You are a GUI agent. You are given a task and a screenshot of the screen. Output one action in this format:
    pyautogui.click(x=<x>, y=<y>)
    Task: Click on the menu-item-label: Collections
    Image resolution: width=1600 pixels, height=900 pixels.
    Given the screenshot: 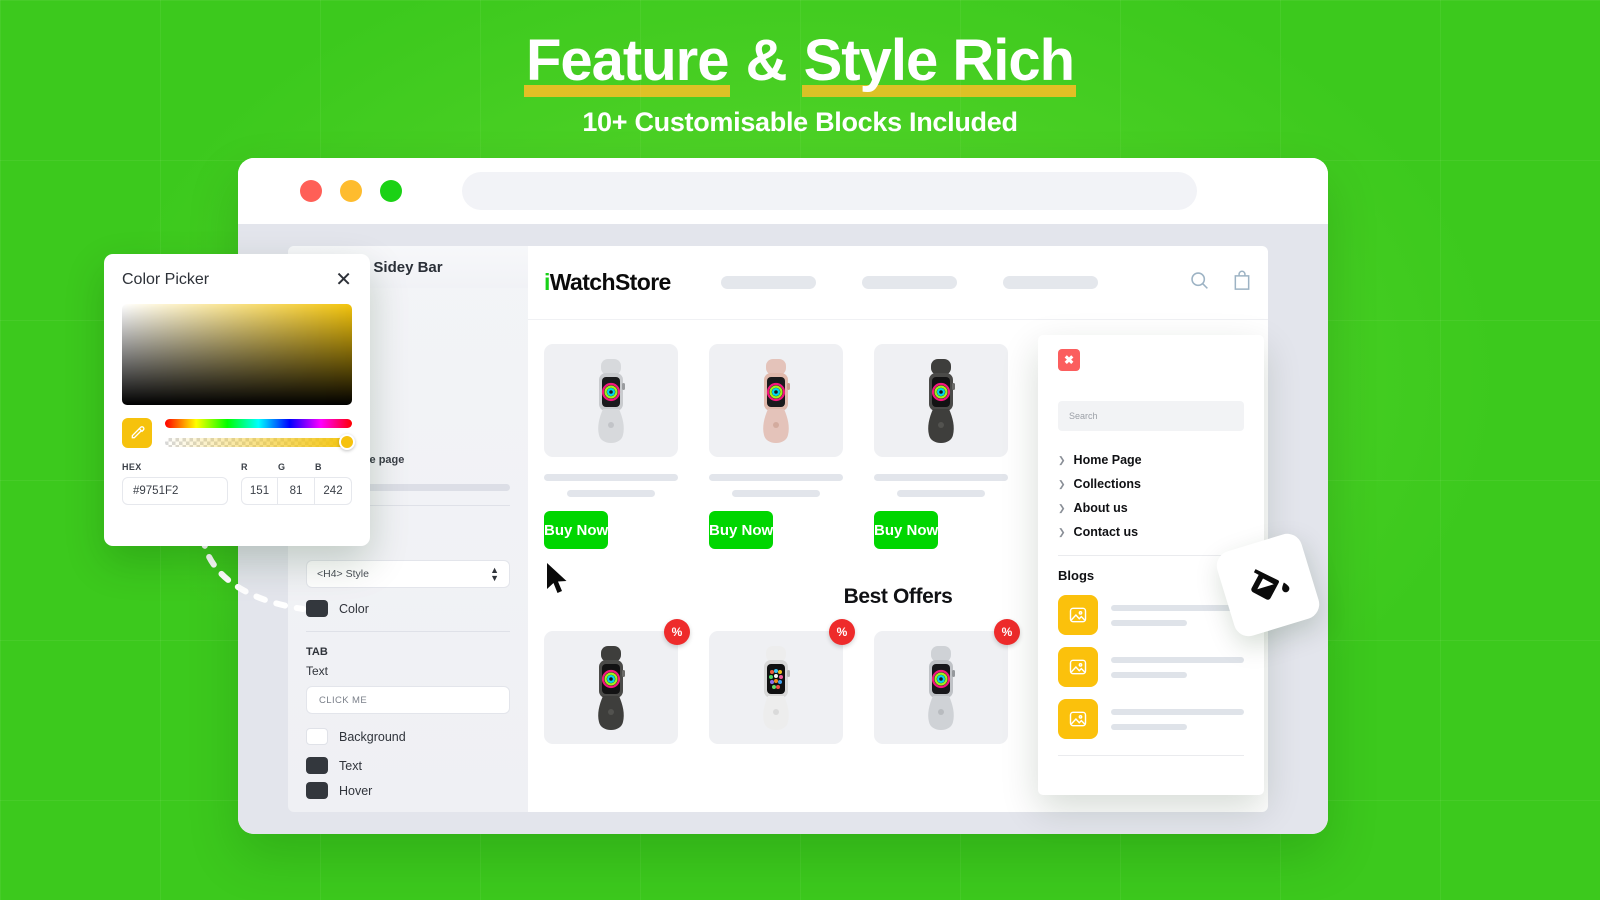 What is the action you would take?
    pyautogui.click(x=1107, y=484)
    